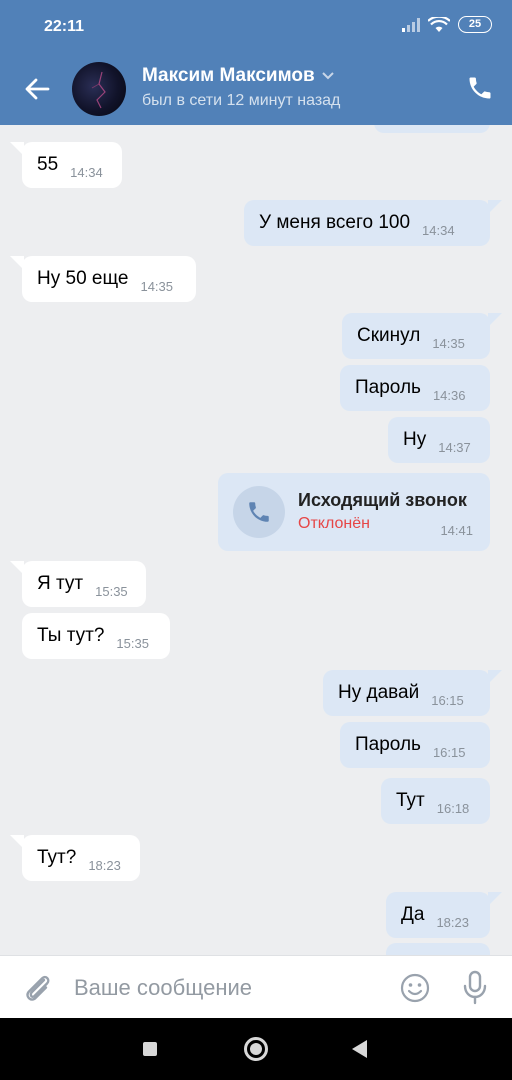  Describe the element at coordinates (475, 988) in the screenshot. I see `microphone-icon` at that location.